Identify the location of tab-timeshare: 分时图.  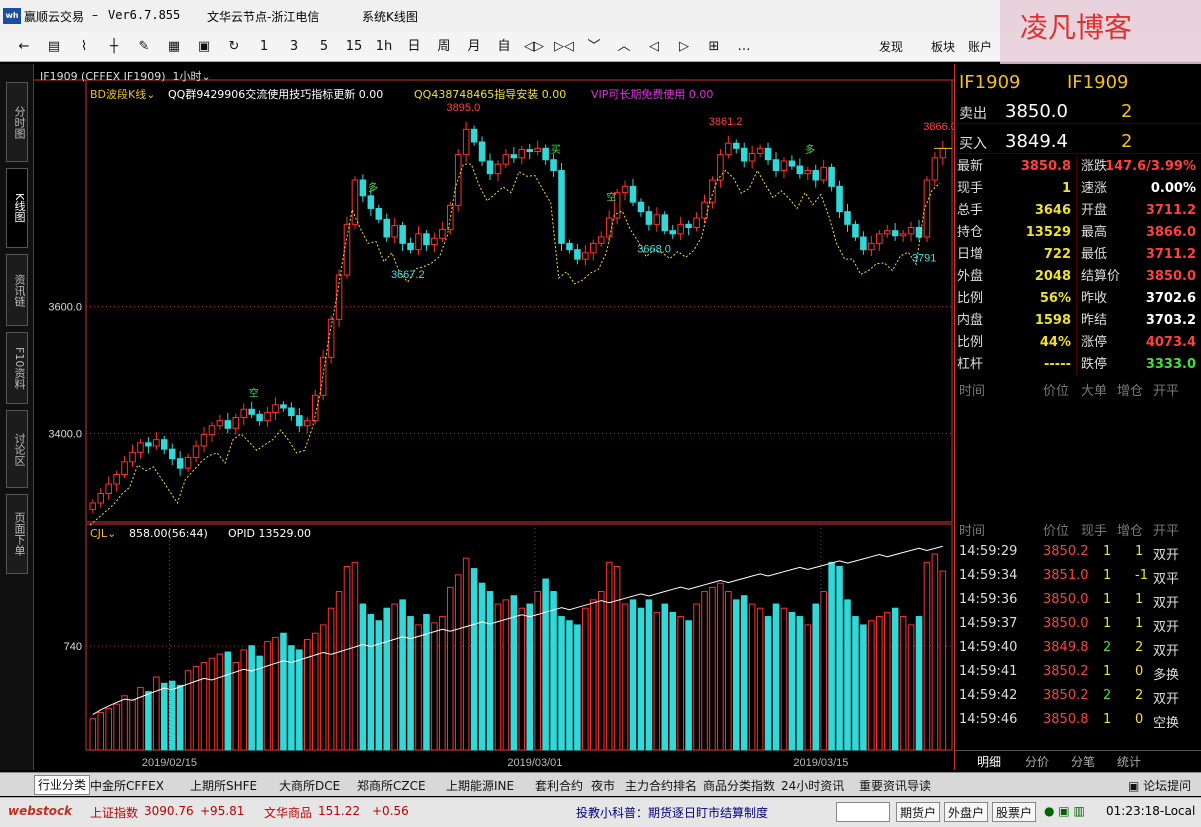
(17, 122).